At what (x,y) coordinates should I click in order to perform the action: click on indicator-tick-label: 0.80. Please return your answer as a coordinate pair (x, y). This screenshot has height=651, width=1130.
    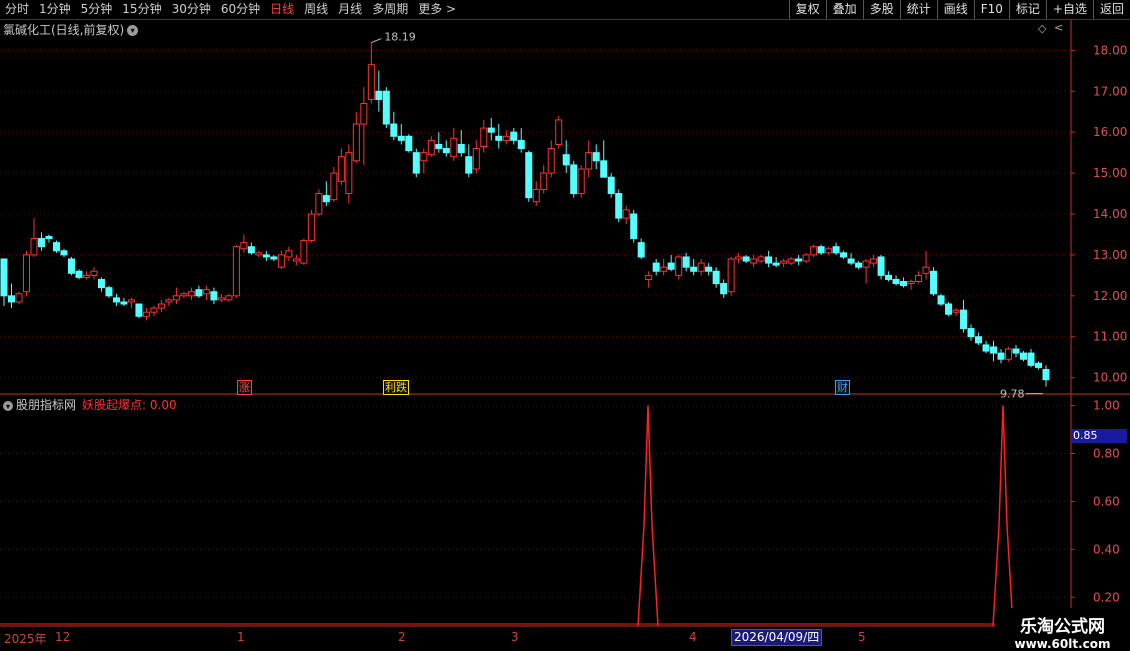
    Looking at the image, I should click on (1106, 454).